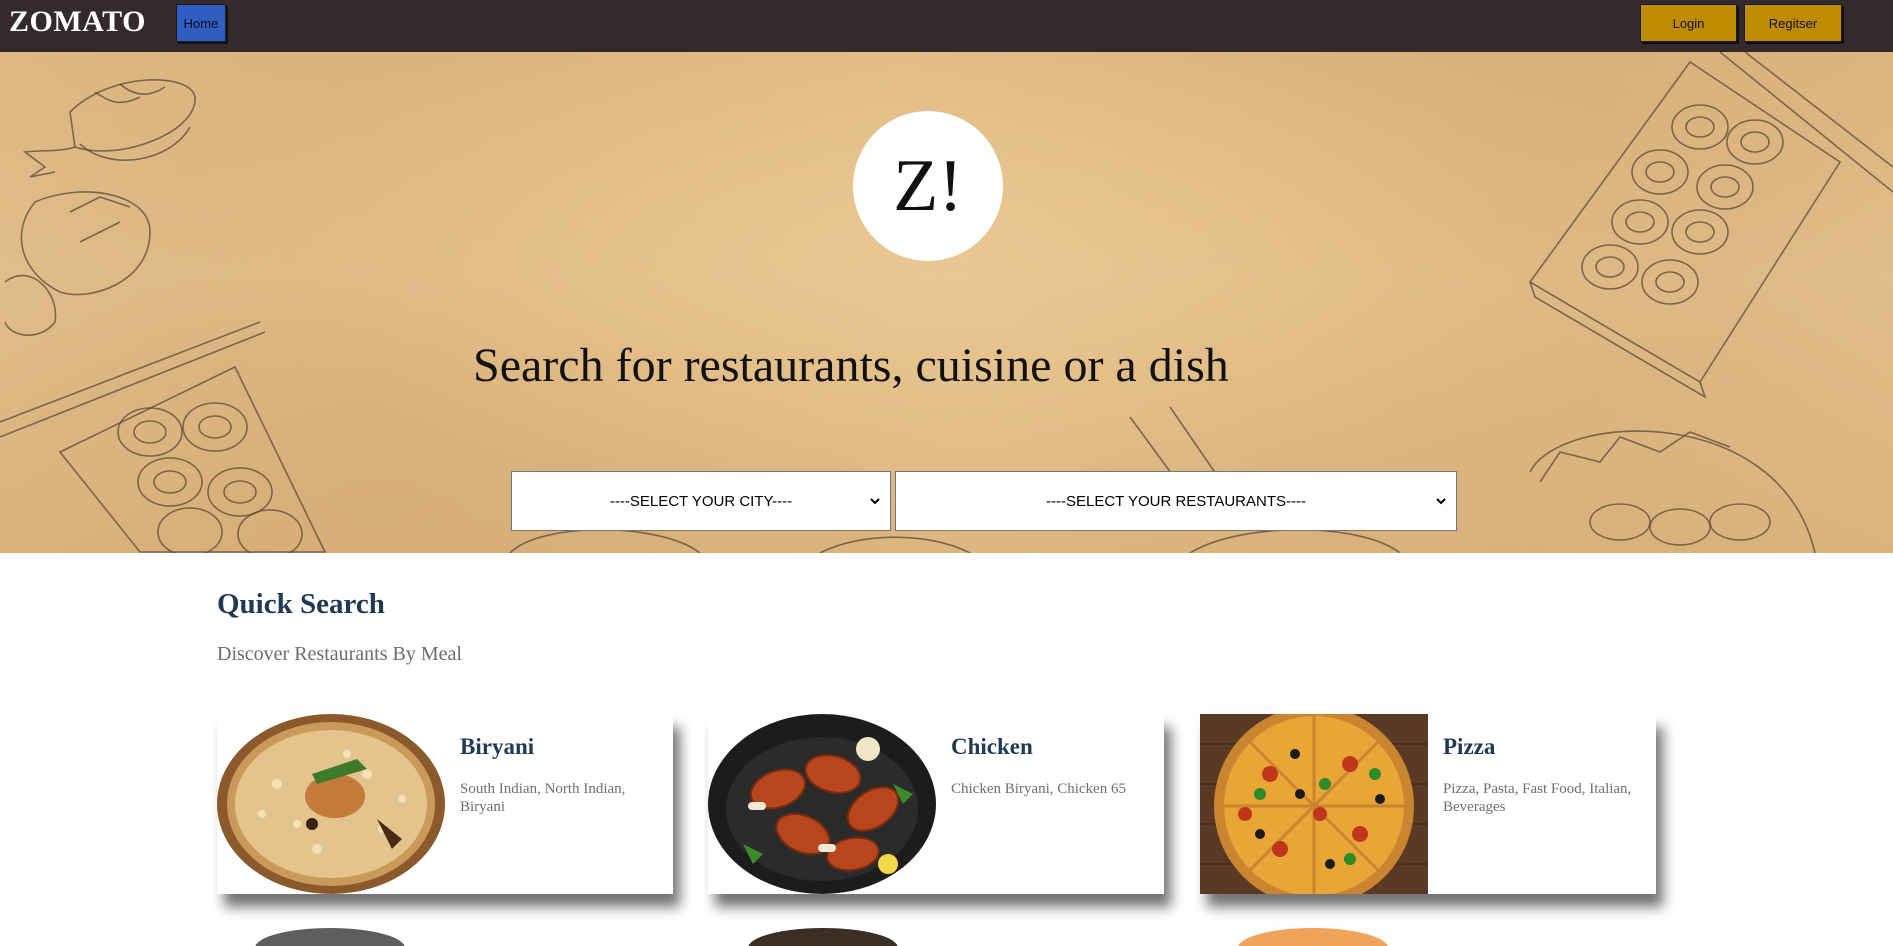  I want to click on city-select-value: ----SELECT YOUR CITY----, so click(701, 501).